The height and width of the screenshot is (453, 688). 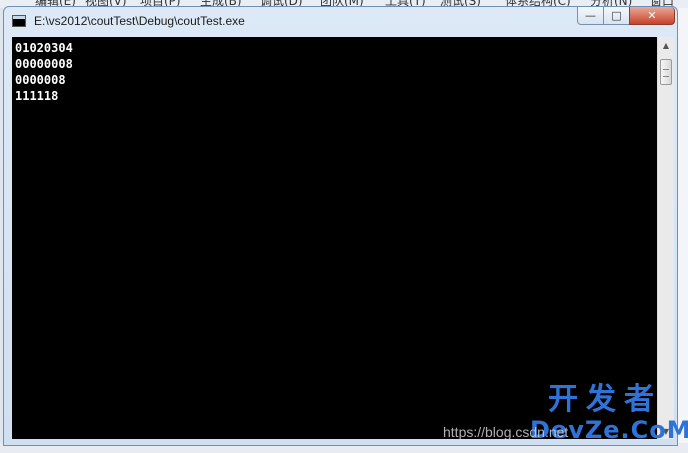 I want to click on console-line: 00000008, so click(x=44, y=64).